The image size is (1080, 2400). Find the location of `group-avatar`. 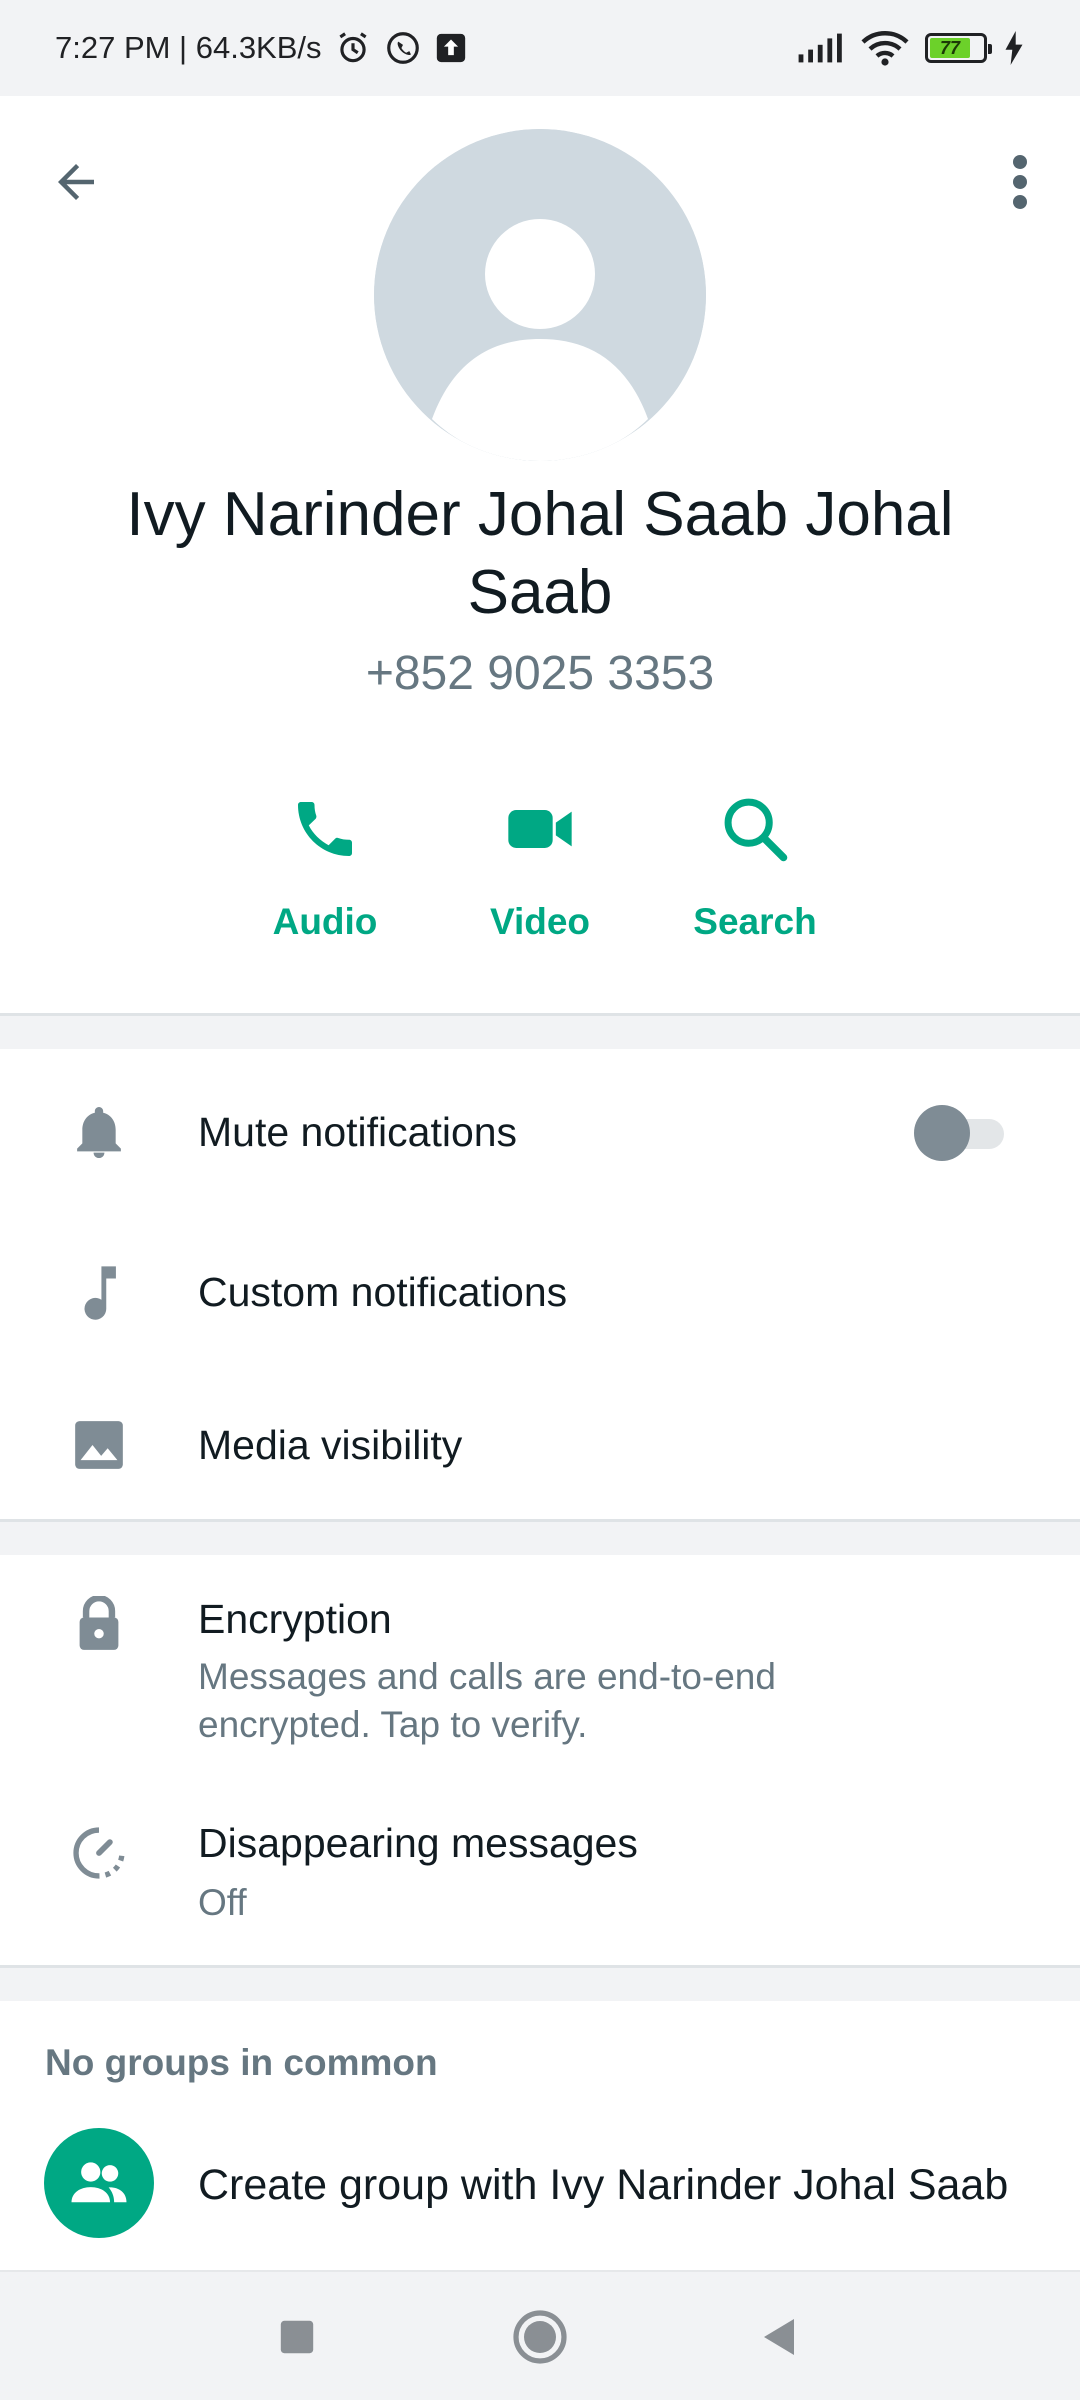

group-avatar is located at coordinates (99, 2183).